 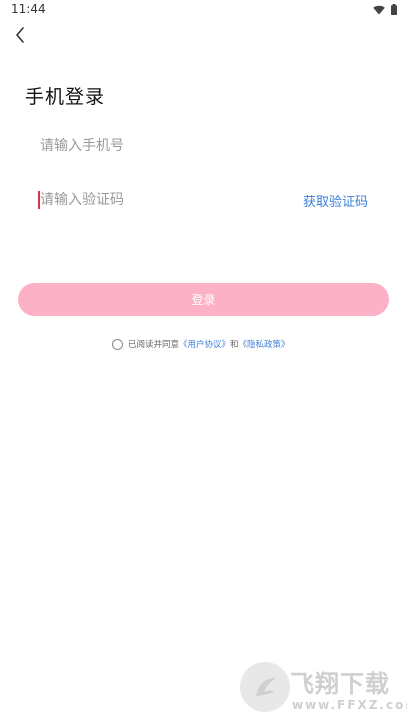 What do you see at coordinates (117, 344) in the screenshot?
I see `agree-checkbox` at bounding box center [117, 344].